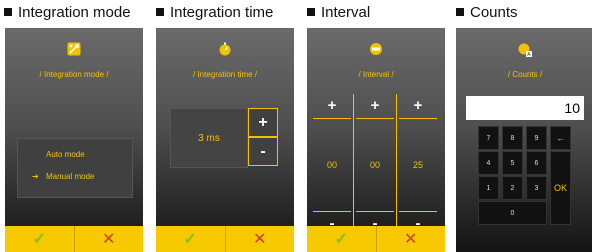 The image size is (592, 252). Describe the element at coordinates (67, 12) in the screenshot. I see `section-label-integration-mode: Integration mode` at that location.